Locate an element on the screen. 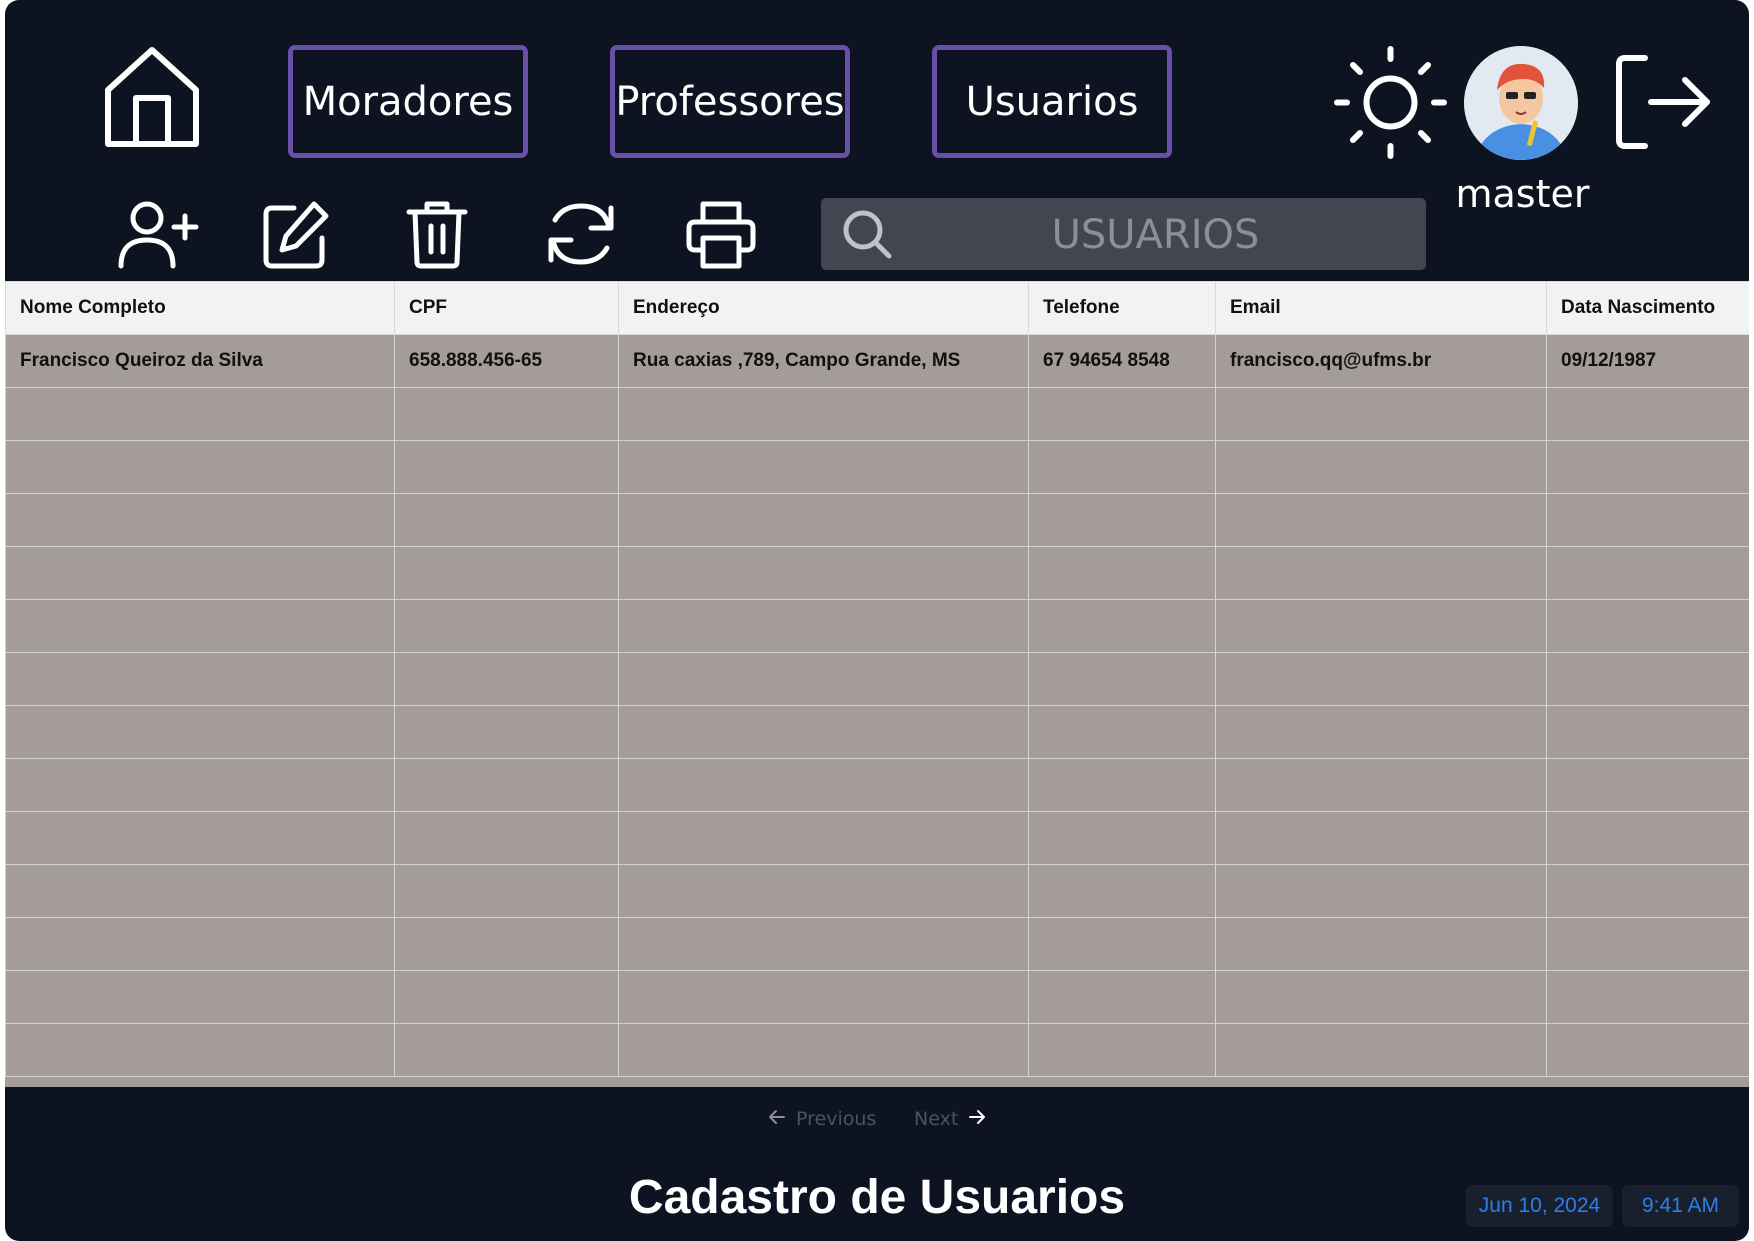 Image resolution: width=1754 pixels, height=1241 pixels. column-header: Email is located at coordinates (1381, 308).